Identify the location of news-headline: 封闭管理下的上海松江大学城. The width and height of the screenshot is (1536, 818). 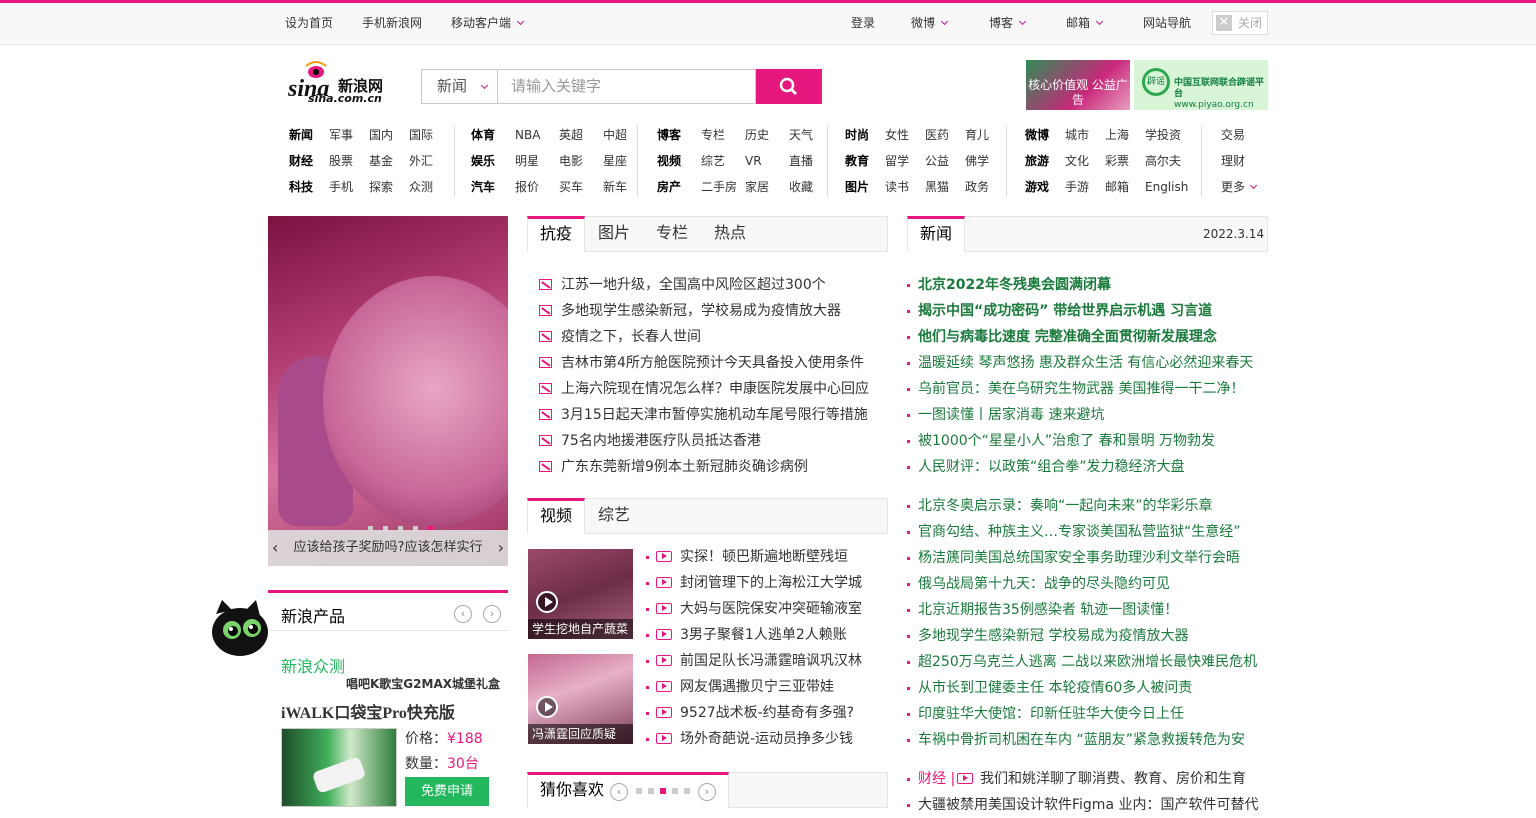
(771, 583).